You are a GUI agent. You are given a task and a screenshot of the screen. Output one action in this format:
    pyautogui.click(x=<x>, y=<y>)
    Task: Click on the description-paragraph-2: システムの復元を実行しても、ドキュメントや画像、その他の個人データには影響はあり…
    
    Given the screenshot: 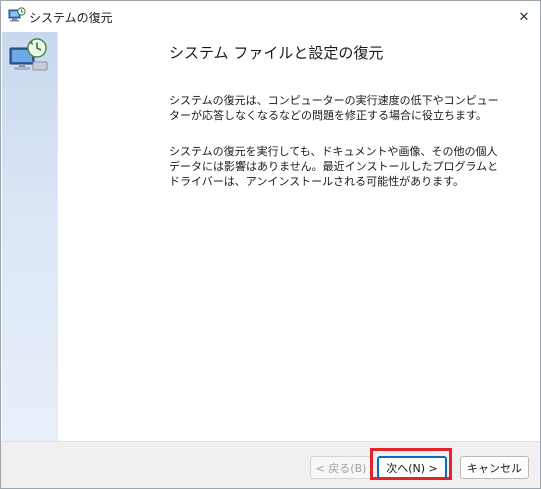 What is the action you would take?
    pyautogui.click(x=334, y=166)
    